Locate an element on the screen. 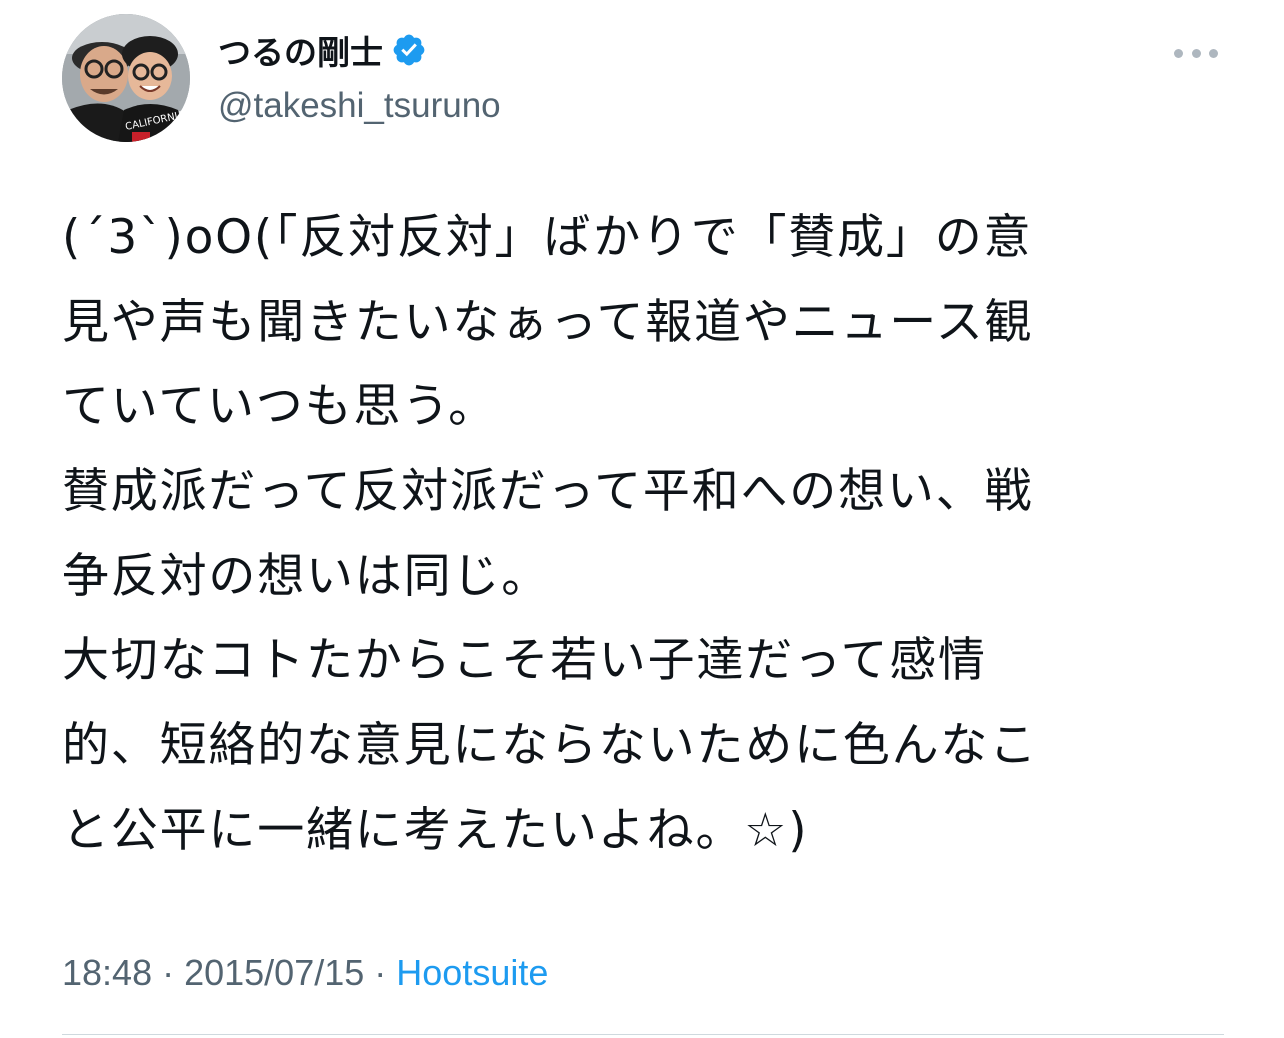 This screenshot has width=1284, height=1038. more-options-button is located at coordinates (1196, 53).